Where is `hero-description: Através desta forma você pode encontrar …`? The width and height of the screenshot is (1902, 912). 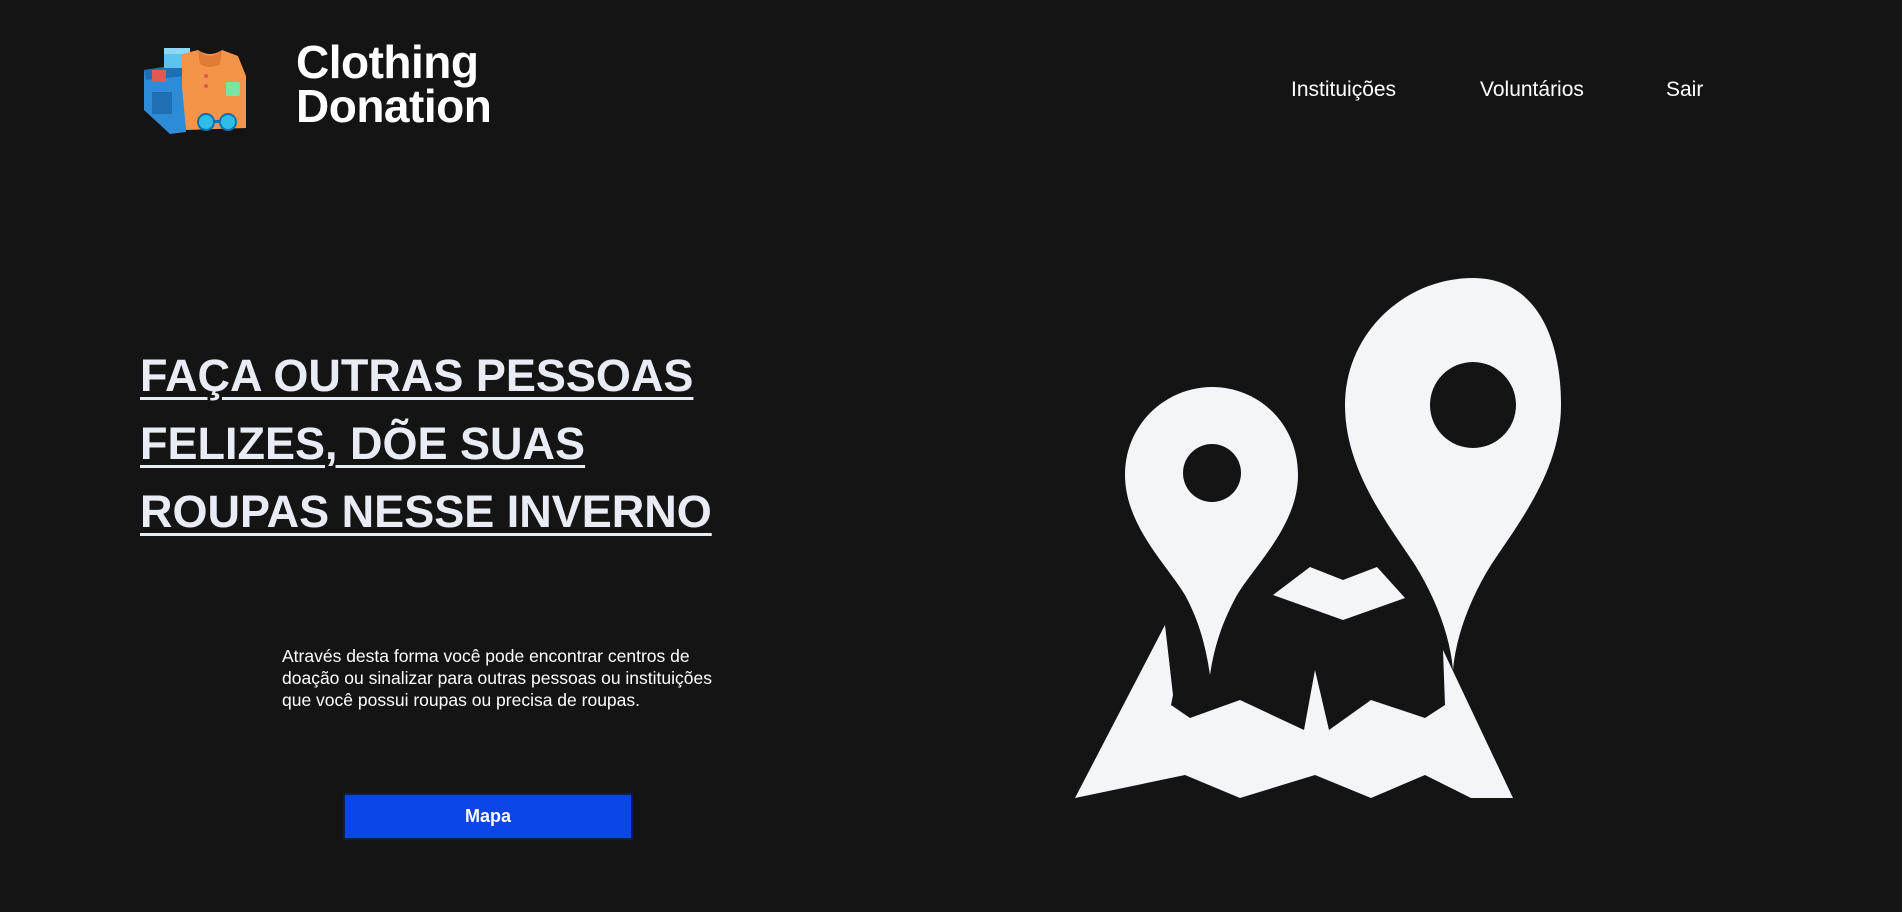 hero-description: Através desta forma você pode encontrar … is located at coordinates (497, 678).